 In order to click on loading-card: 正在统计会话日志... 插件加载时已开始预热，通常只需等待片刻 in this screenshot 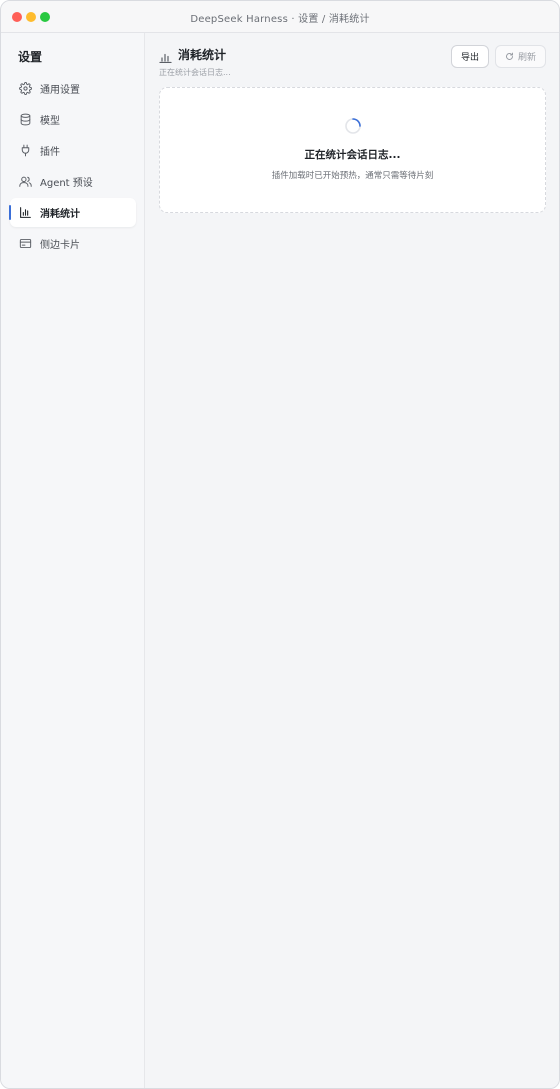, I will do `click(352, 150)`.